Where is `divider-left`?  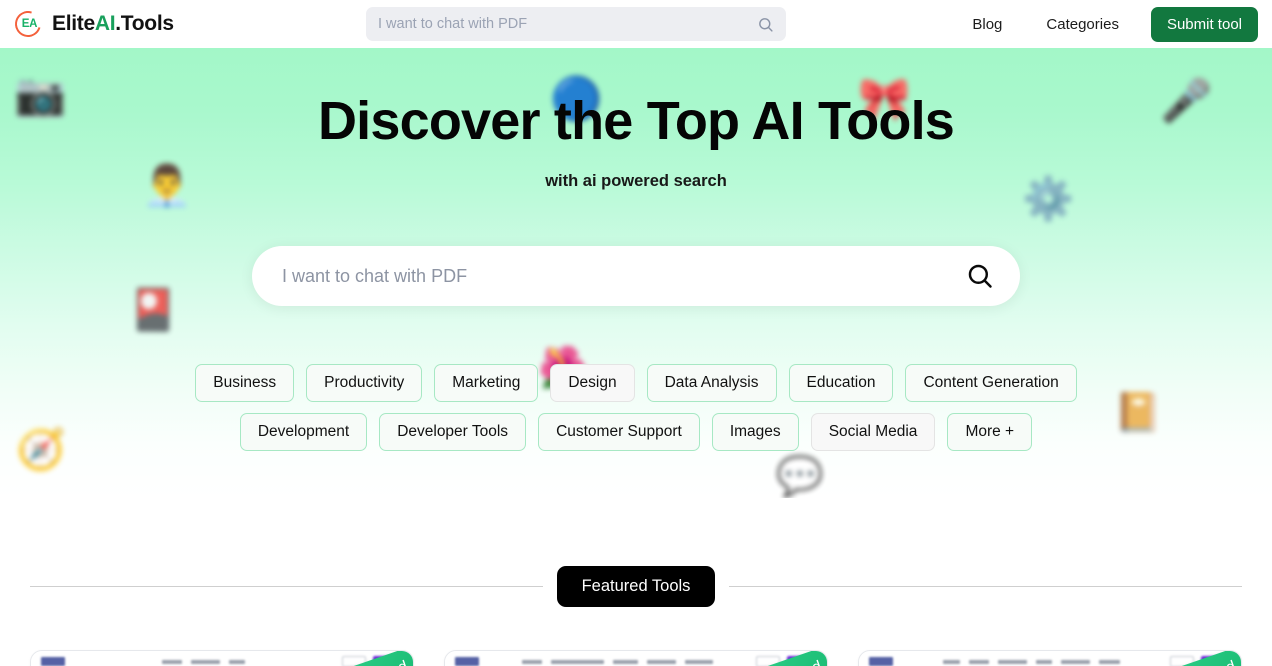 divider-left is located at coordinates (286, 586).